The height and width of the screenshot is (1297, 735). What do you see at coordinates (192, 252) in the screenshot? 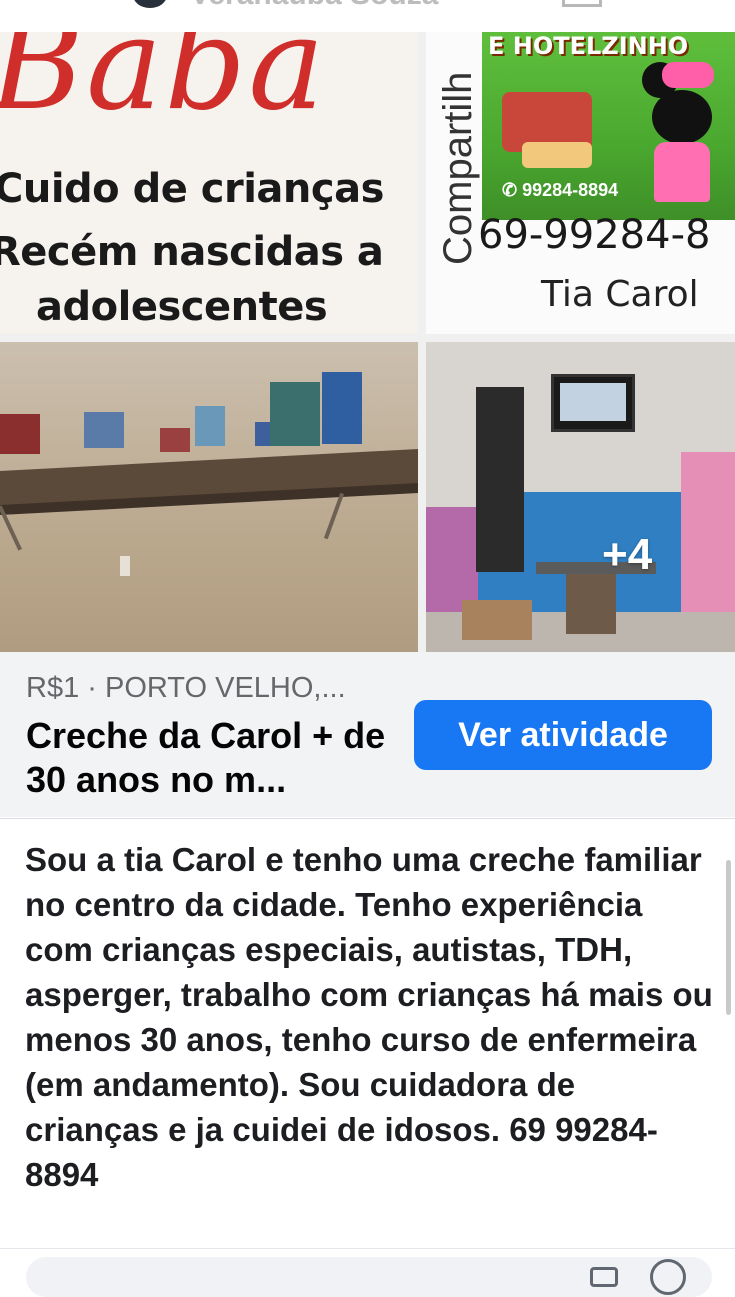
I see `flyer-line: Recém nascidas a` at bounding box center [192, 252].